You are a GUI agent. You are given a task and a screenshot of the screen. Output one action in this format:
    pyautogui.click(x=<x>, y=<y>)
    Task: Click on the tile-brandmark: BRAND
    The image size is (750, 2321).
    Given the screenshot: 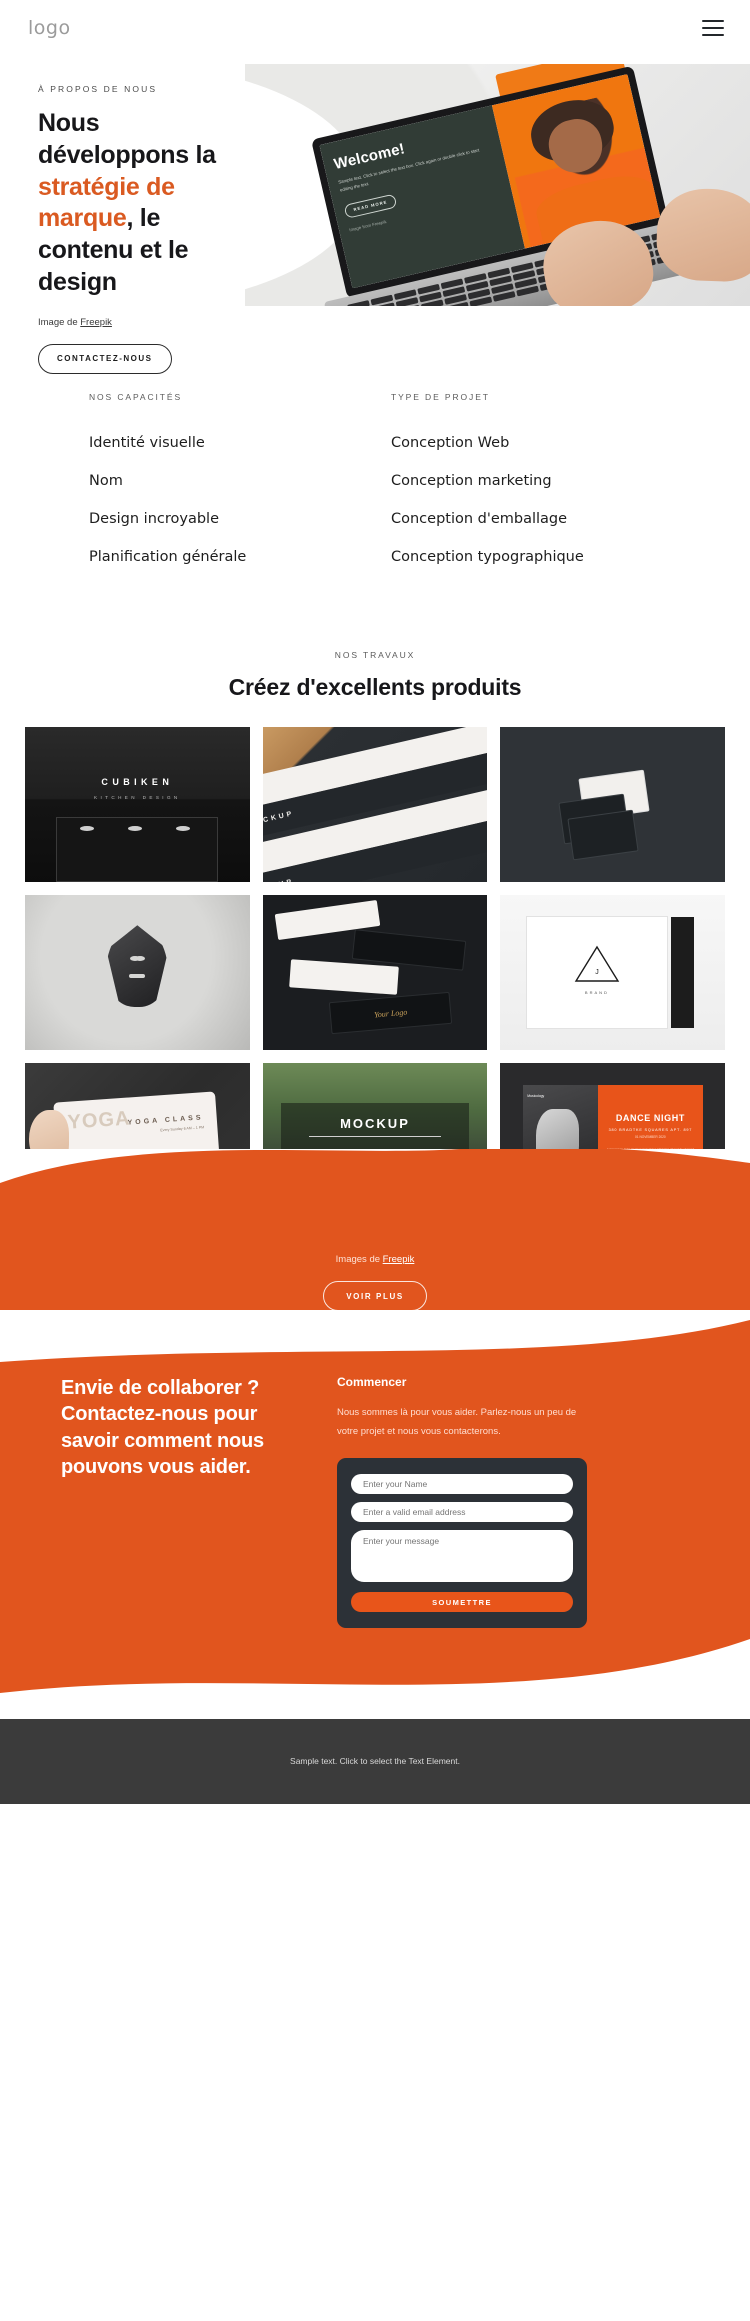 What is the action you would take?
    pyautogui.click(x=596, y=993)
    